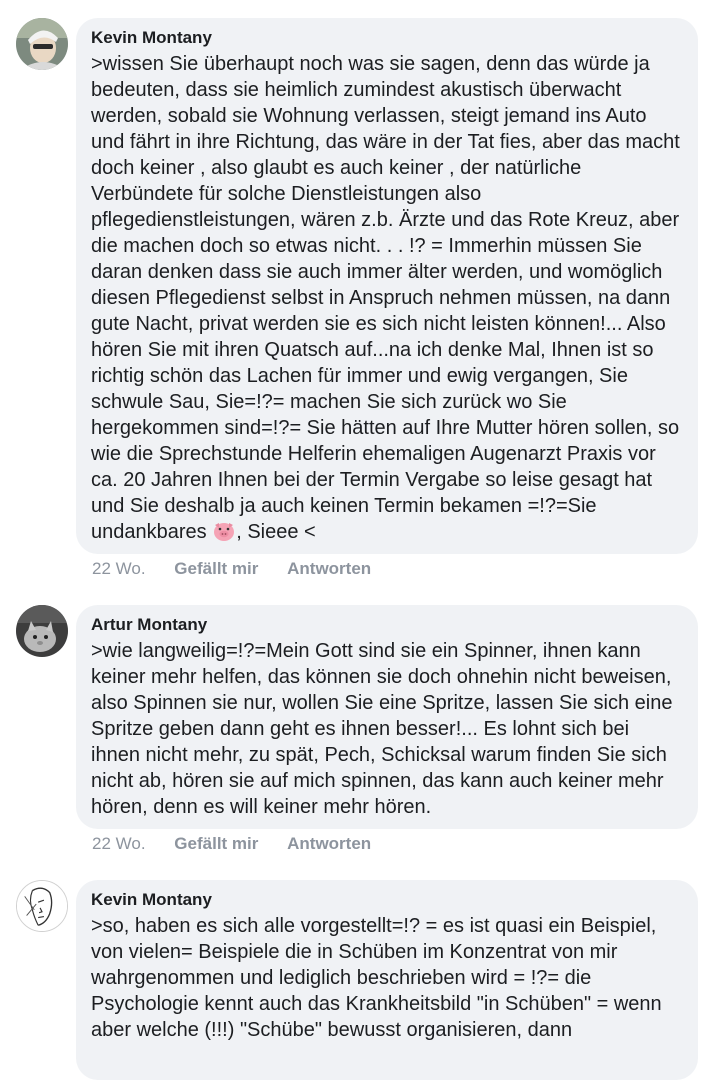 The height and width of the screenshot is (1080, 714). Describe the element at coordinates (224, 532) in the screenshot. I see `pig-face-icon` at that location.